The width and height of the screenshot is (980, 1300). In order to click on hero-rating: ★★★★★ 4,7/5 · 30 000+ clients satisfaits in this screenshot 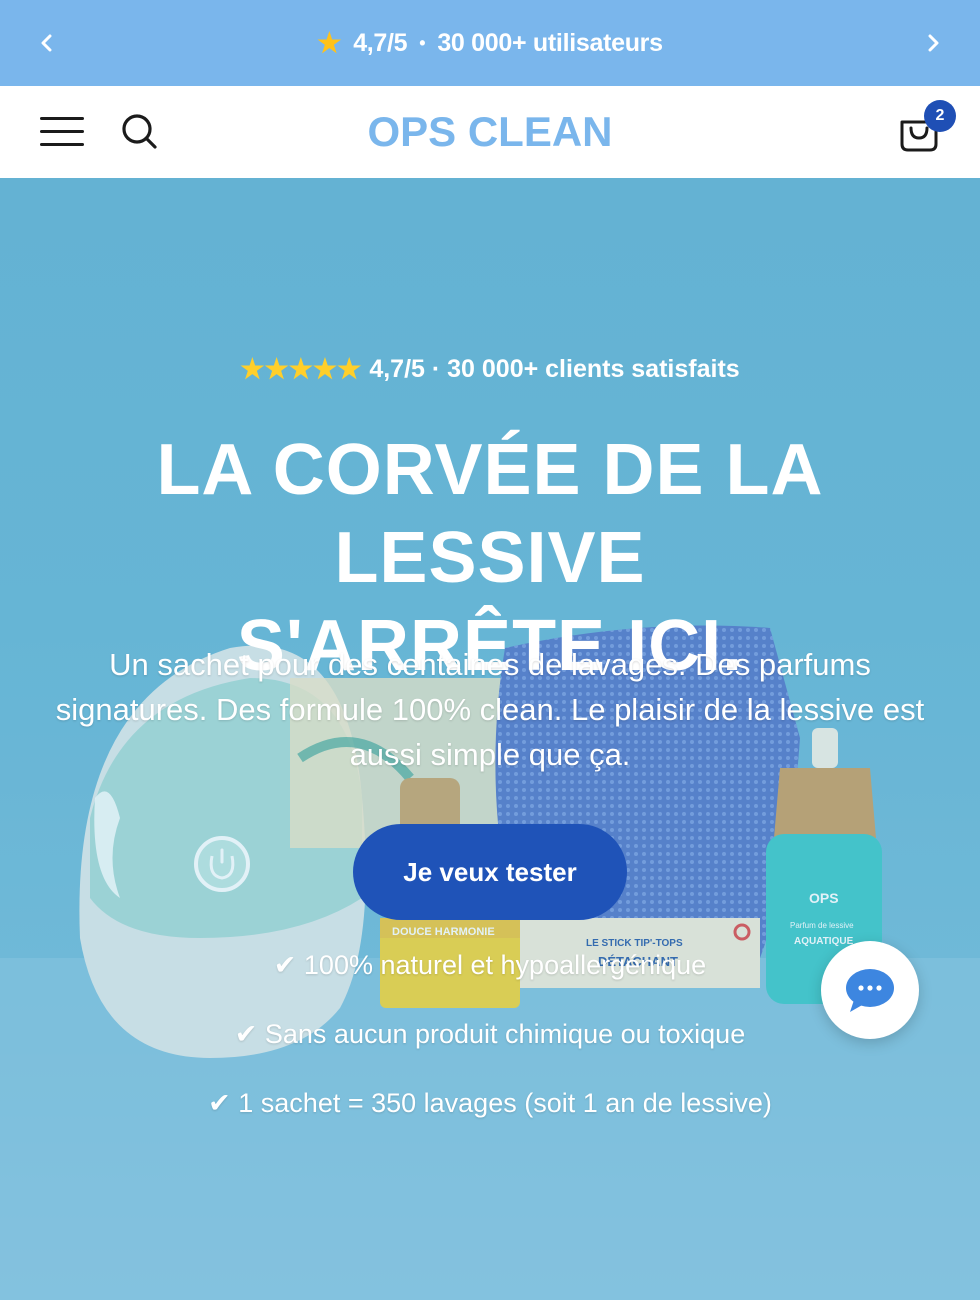, I will do `click(490, 369)`.